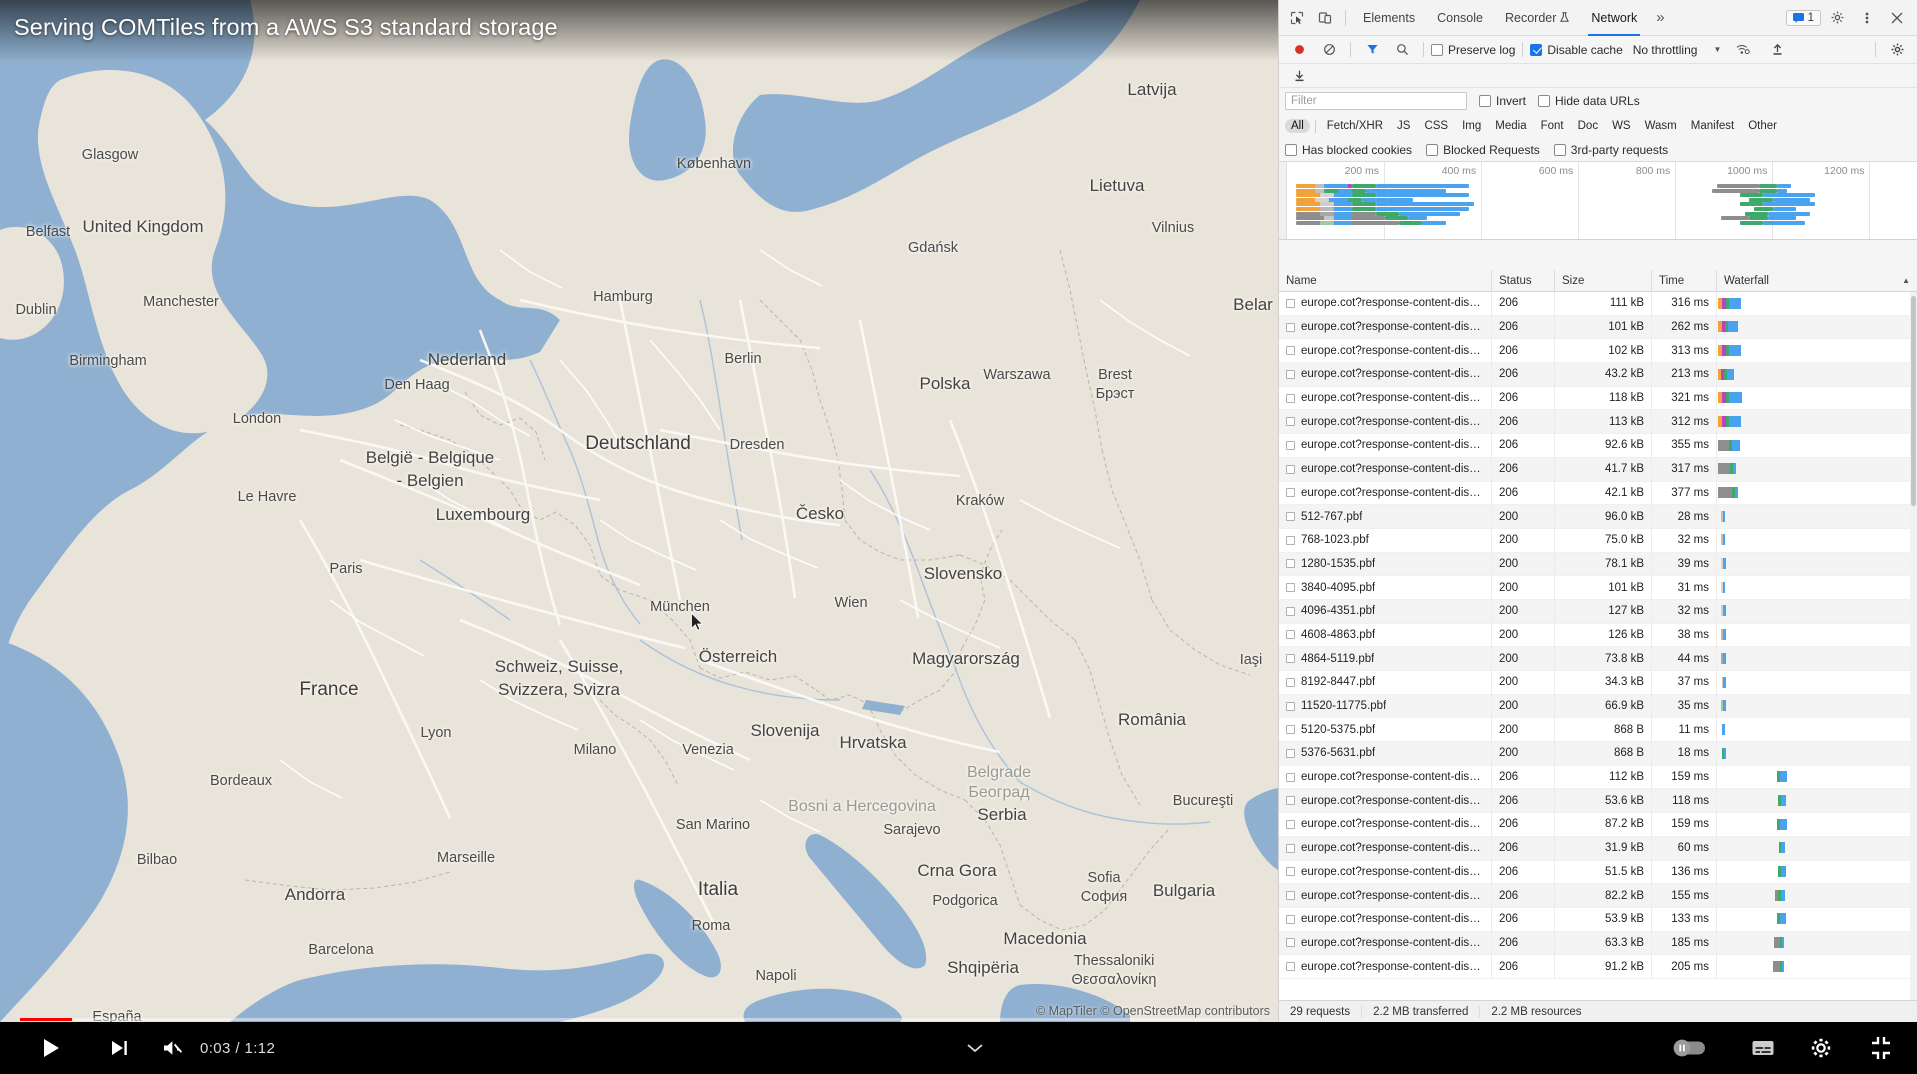 The image size is (1917, 1074). I want to click on table-row: 11520-11775.pbf 200 66.9 kB 35 ms, so click(1598, 706).